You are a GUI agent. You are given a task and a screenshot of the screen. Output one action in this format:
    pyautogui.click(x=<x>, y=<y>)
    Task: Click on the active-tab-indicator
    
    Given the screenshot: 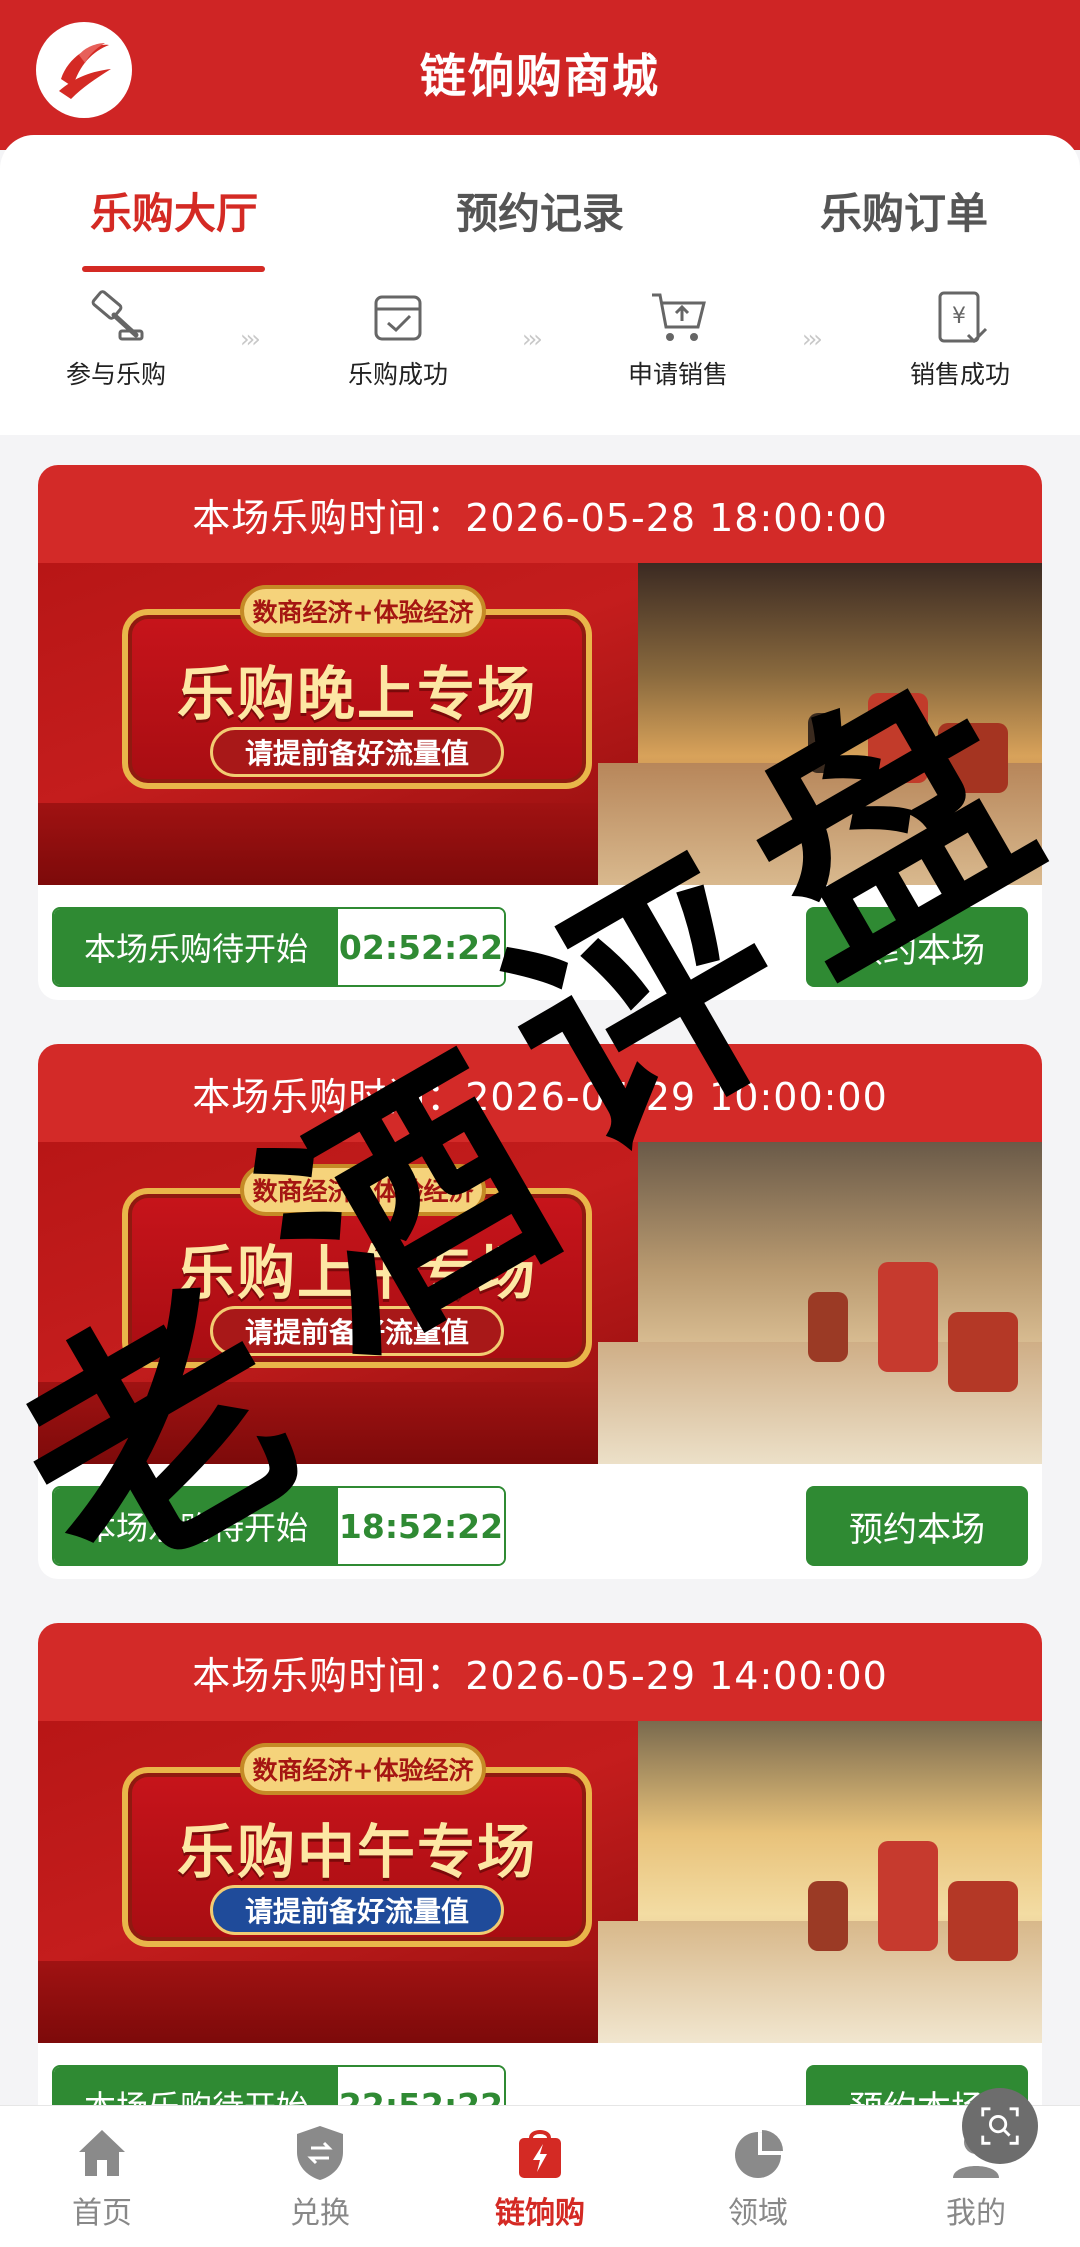 What is the action you would take?
    pyautogui.click(x=173, y=269)
    